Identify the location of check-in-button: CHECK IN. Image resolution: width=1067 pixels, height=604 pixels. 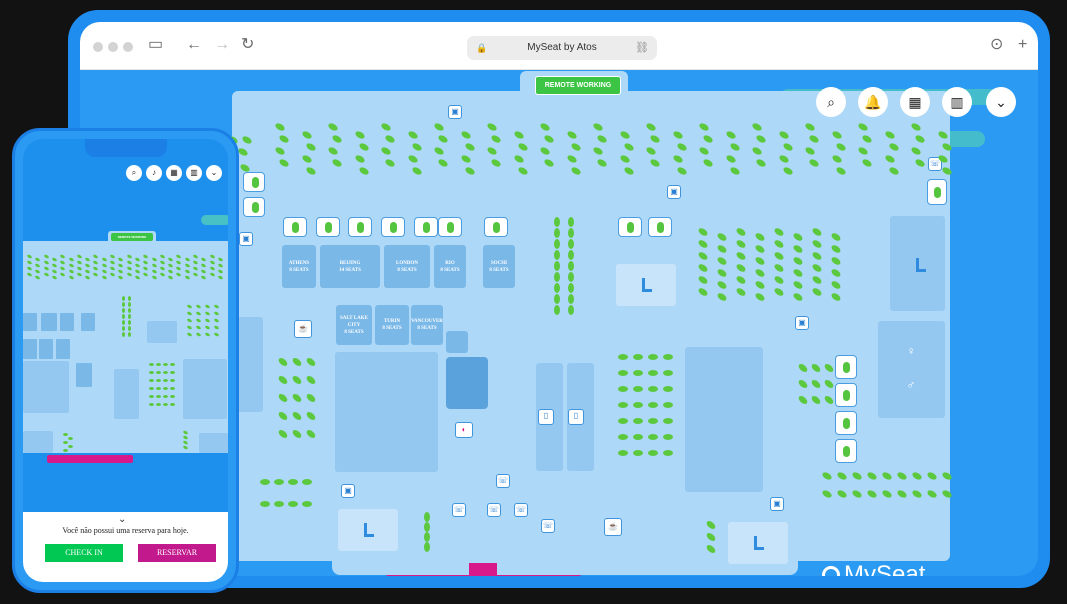
(84, 553).